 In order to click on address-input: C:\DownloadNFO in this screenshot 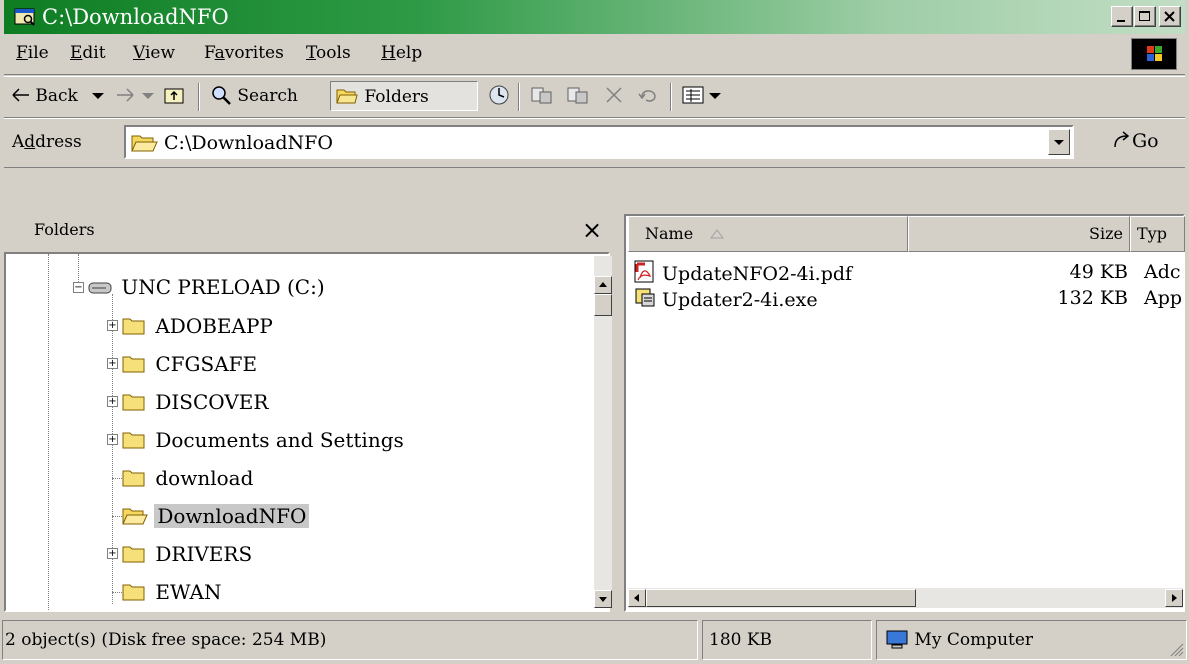, I will do `click(599, 142)`.